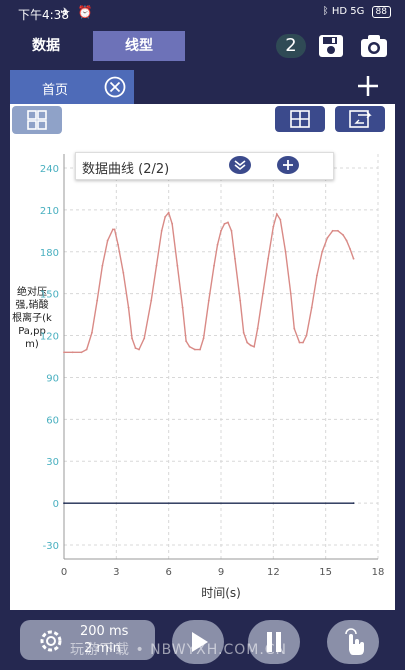 The image size is (405, 670). Describe the element at coordinates (126, 169) in the screenshot. I see `series-dropdown-label: 数据曲线 (2/2)` at that location.